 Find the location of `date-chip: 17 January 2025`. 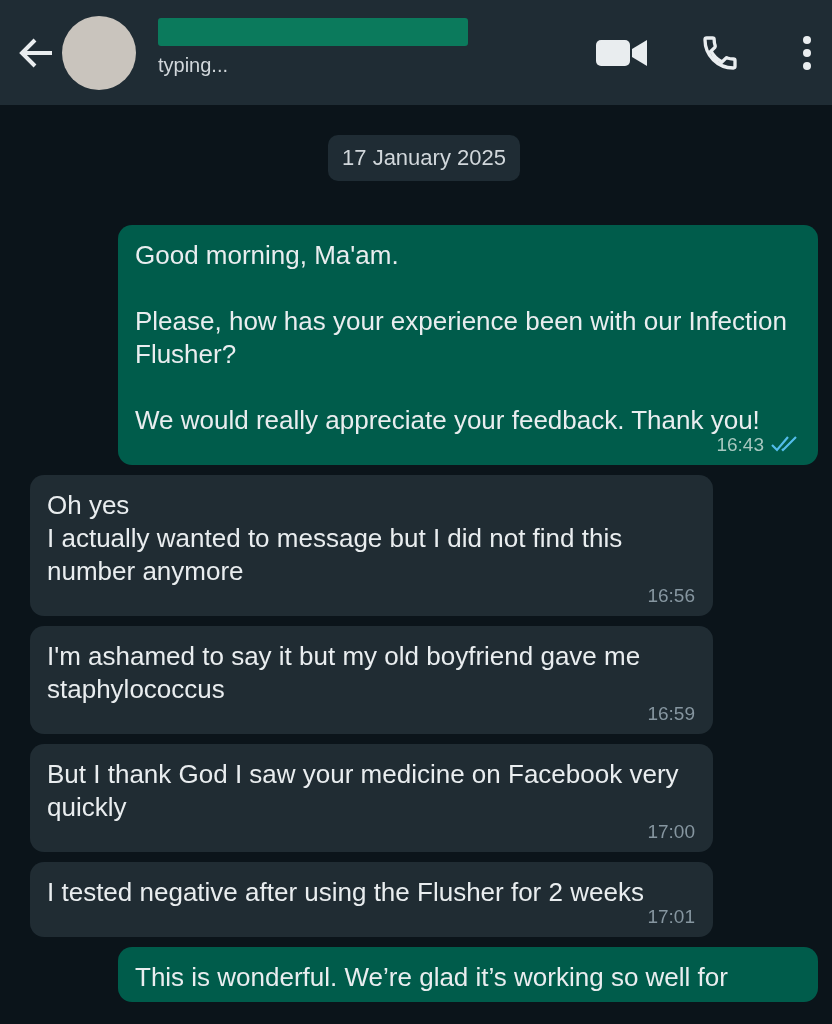

date-chip: 17 January 2025 is located at coordinates (424, 158).